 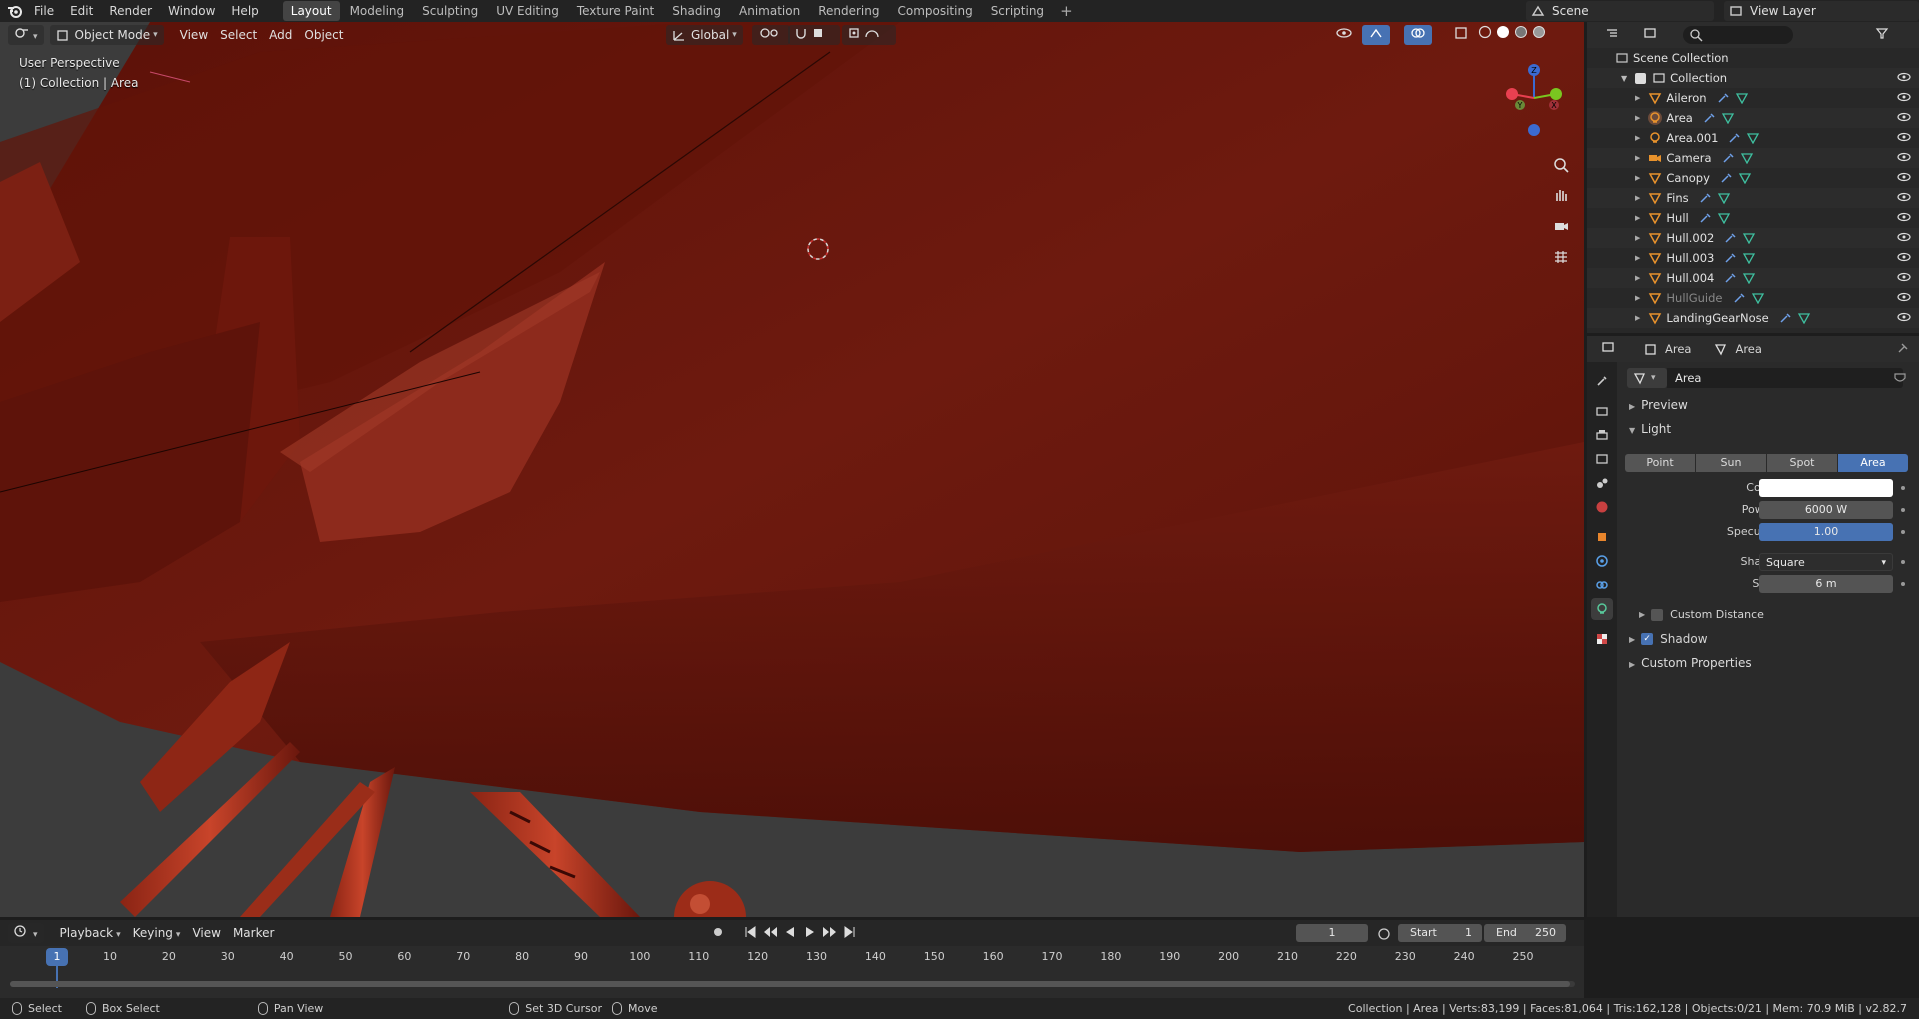 I want to click on tab-layout: Layout, so click(x=311, y=11).